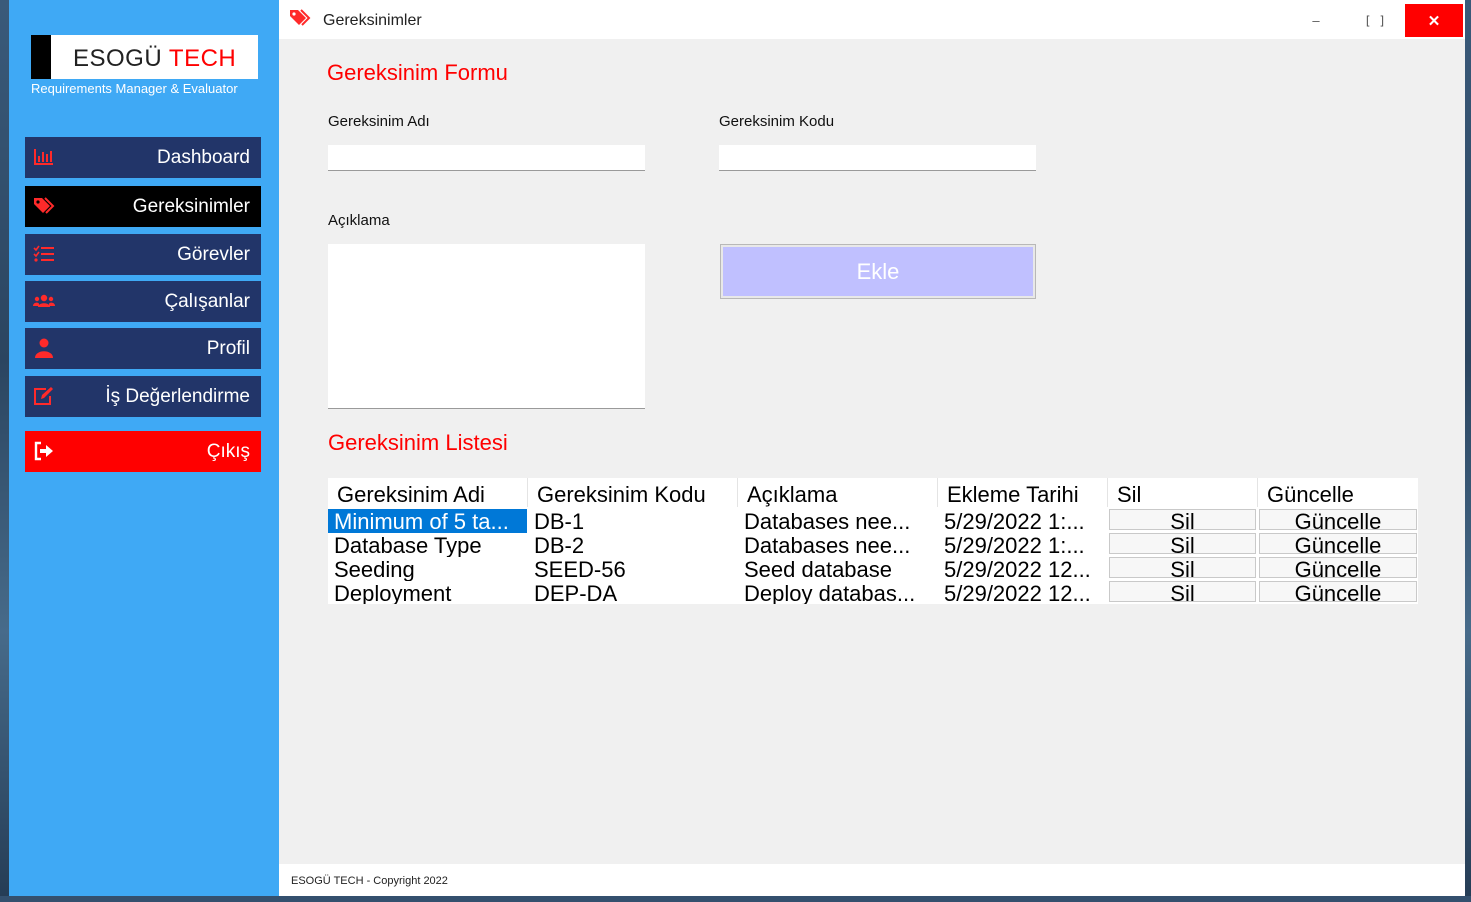  What do you see at coordinates (418, 442) in the screenshot?
I see `list-title: Gereksinim Listesi` at bounding box center [418, 442].